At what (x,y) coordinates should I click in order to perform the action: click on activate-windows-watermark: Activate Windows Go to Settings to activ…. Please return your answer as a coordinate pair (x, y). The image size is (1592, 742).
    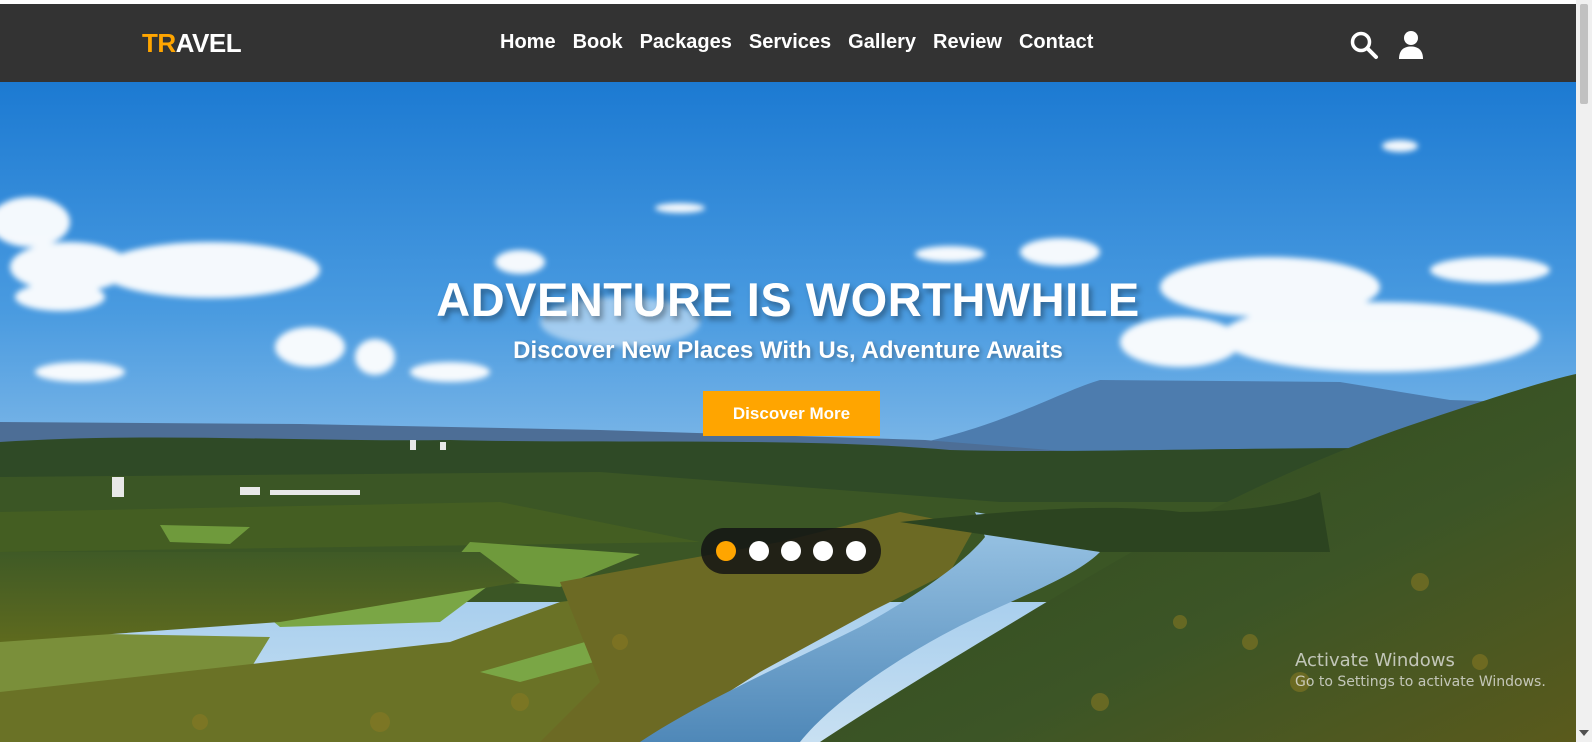
    Looking at the image, I should click on (1420, 670).